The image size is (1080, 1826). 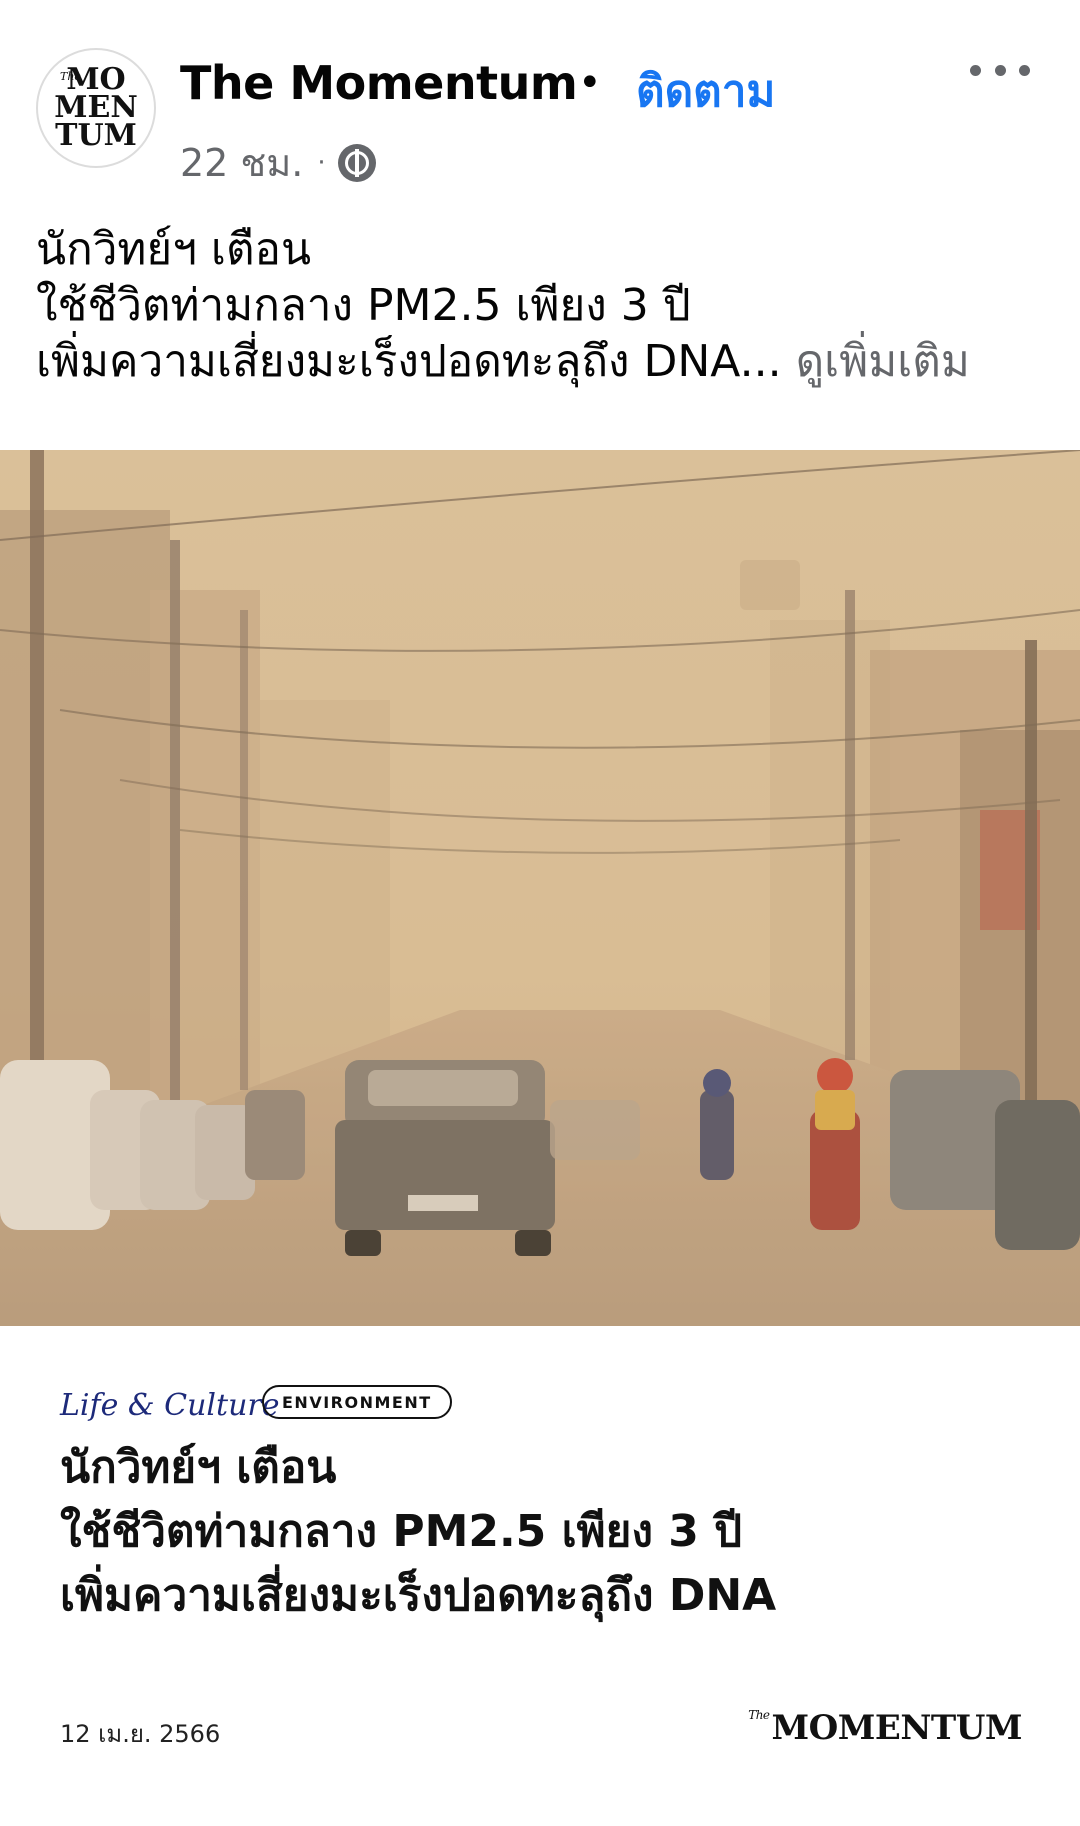 What do you see at coordinates (418, 1595) in the screenshot?
I see `headline-line-3: เพิ่มความเสี่ยงมะเร็งปอดทะลุถึง DNA` at bounding box center [418, 1595].